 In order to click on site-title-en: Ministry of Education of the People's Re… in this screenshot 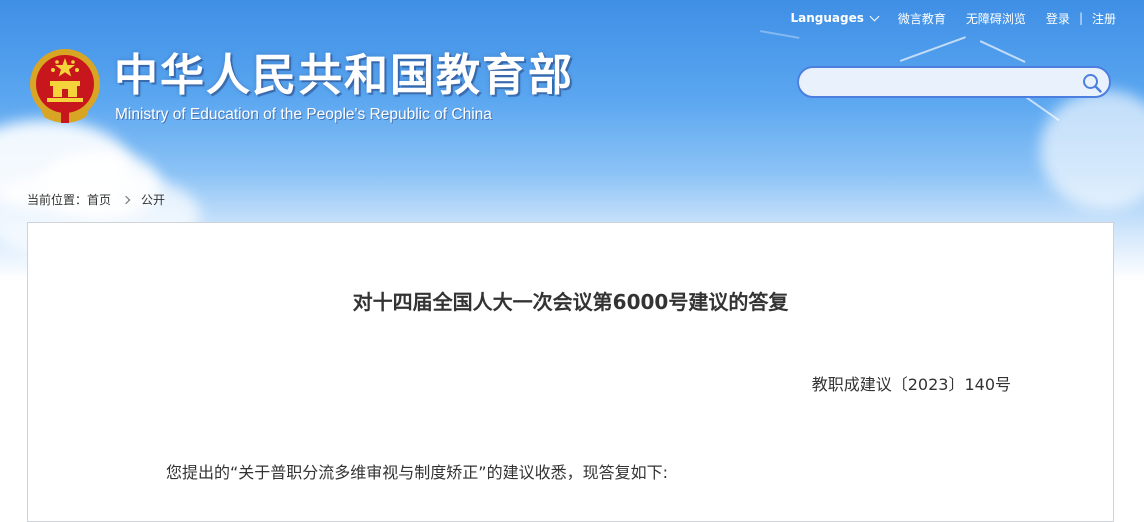, I will do `click(303, 114)`.